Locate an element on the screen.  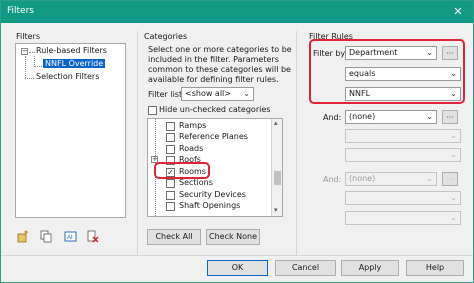
categories-description-line2: included in the filter. Parameters is located at coordinates (213, 59).